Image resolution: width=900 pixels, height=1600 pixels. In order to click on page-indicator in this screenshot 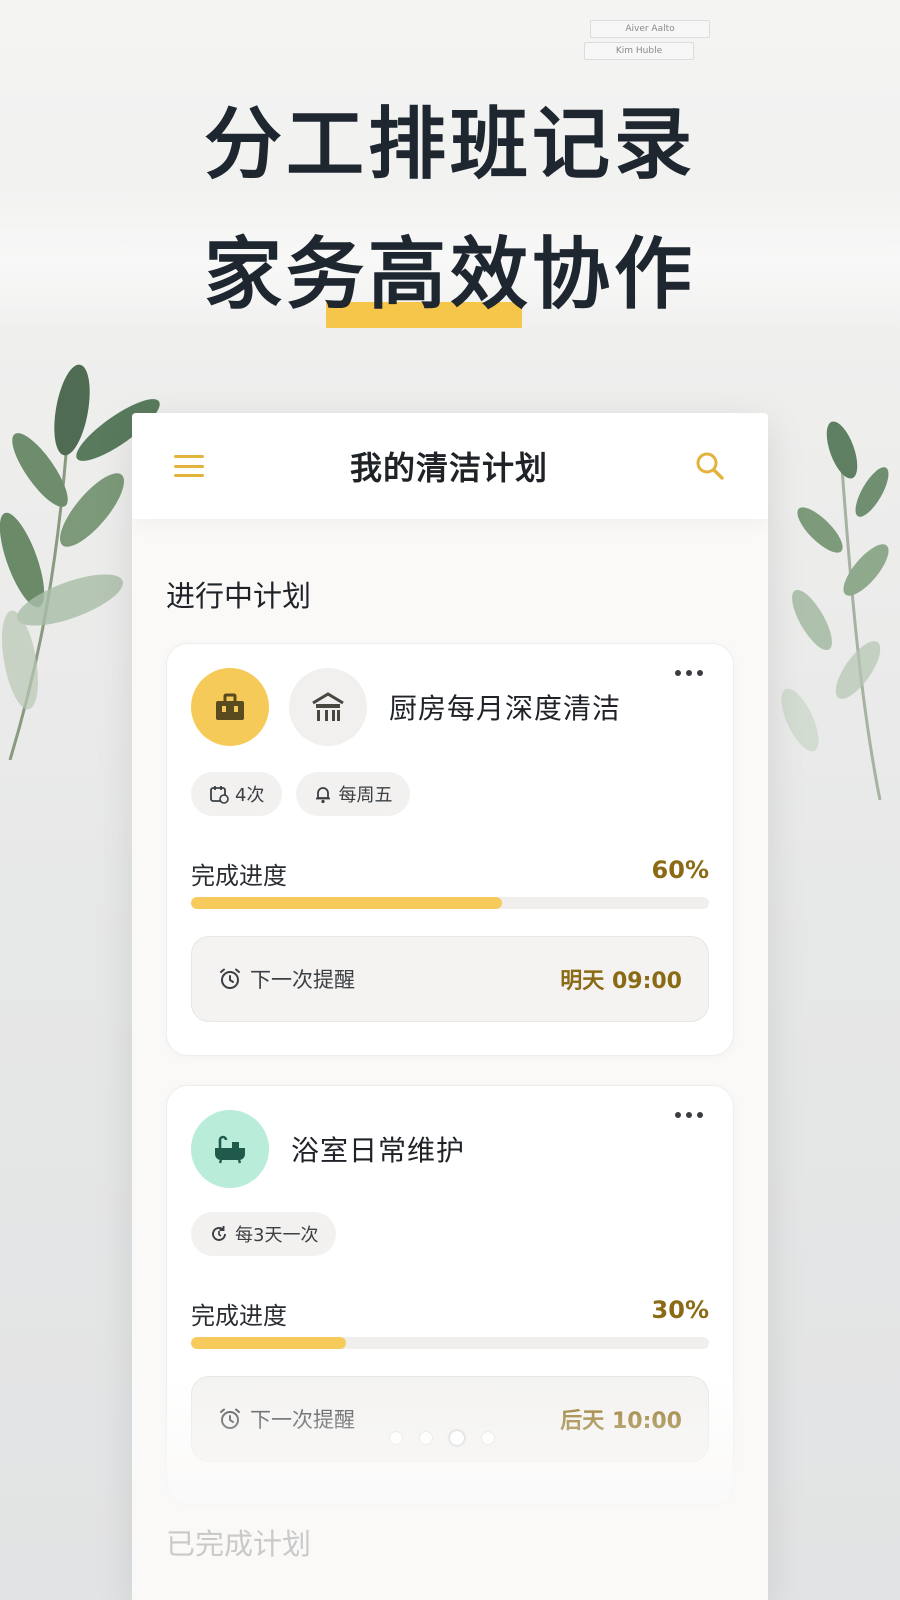, I will do `click(442, 1438)`.